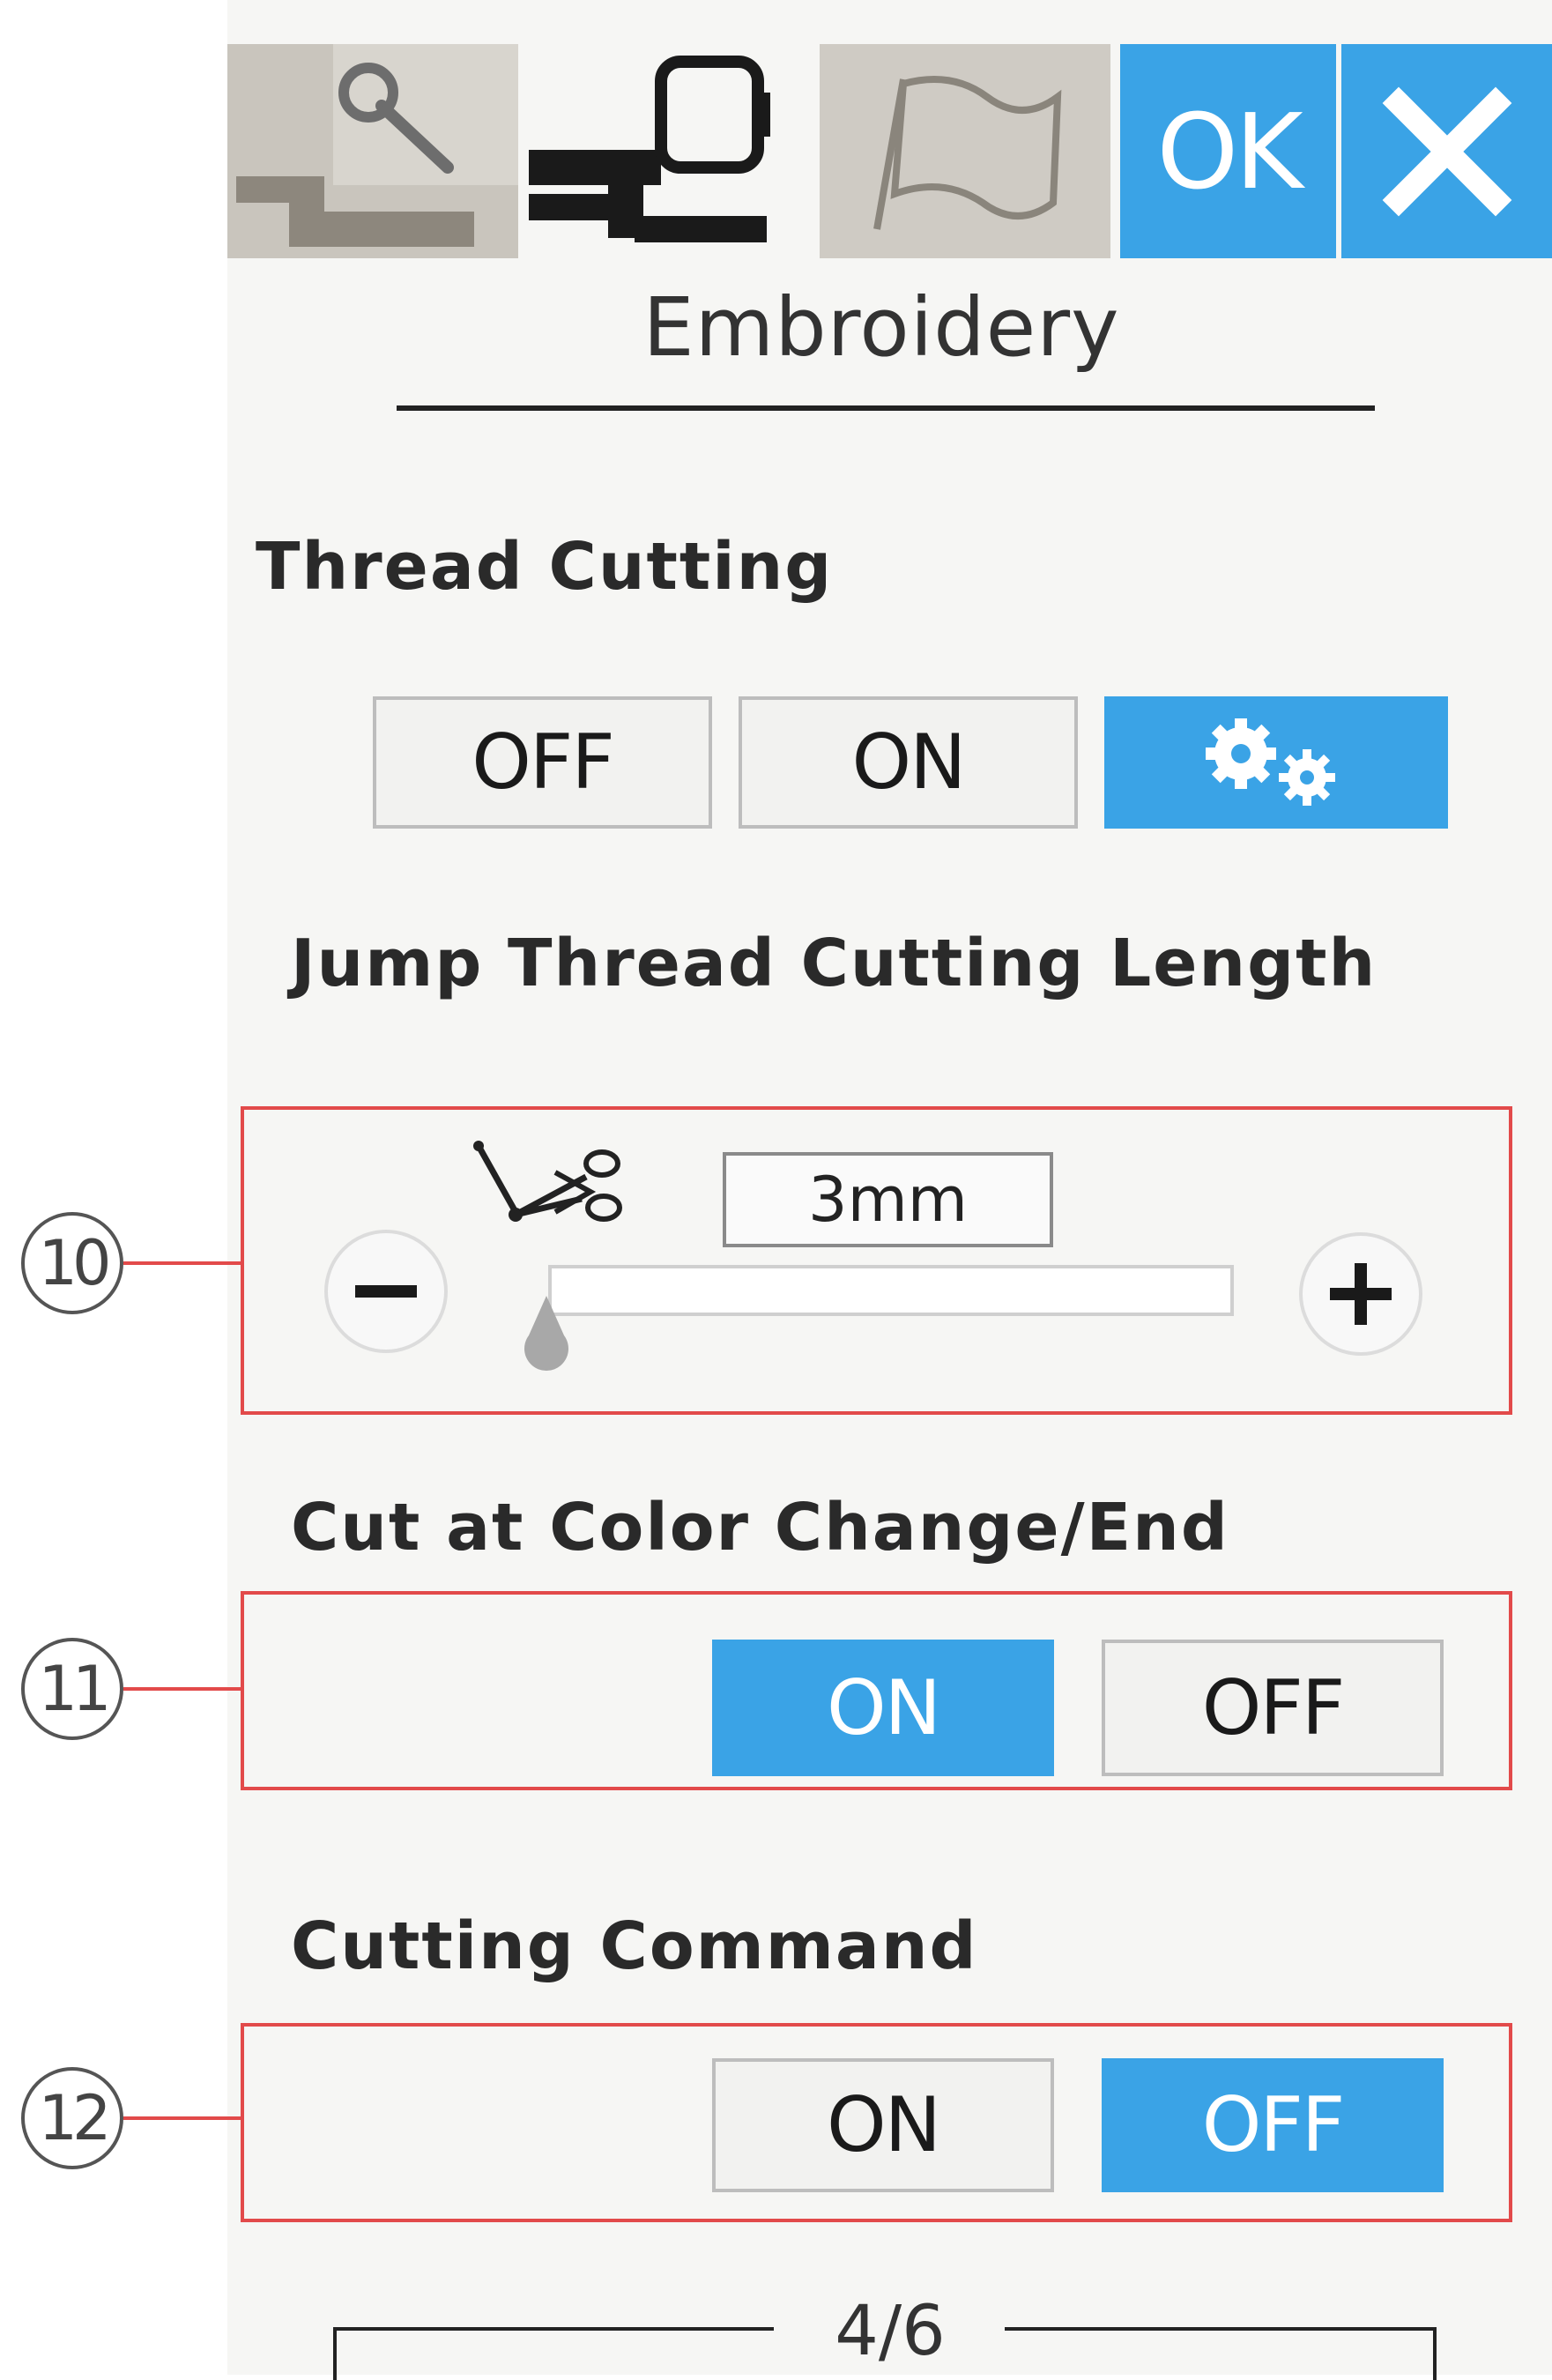 The height and width of the screenshot is (2380, 1552). What do you see at coordinates (72, 1263) in the screenshot?
I see `callout-number-10: 10` at bounding box center [72, 1263].